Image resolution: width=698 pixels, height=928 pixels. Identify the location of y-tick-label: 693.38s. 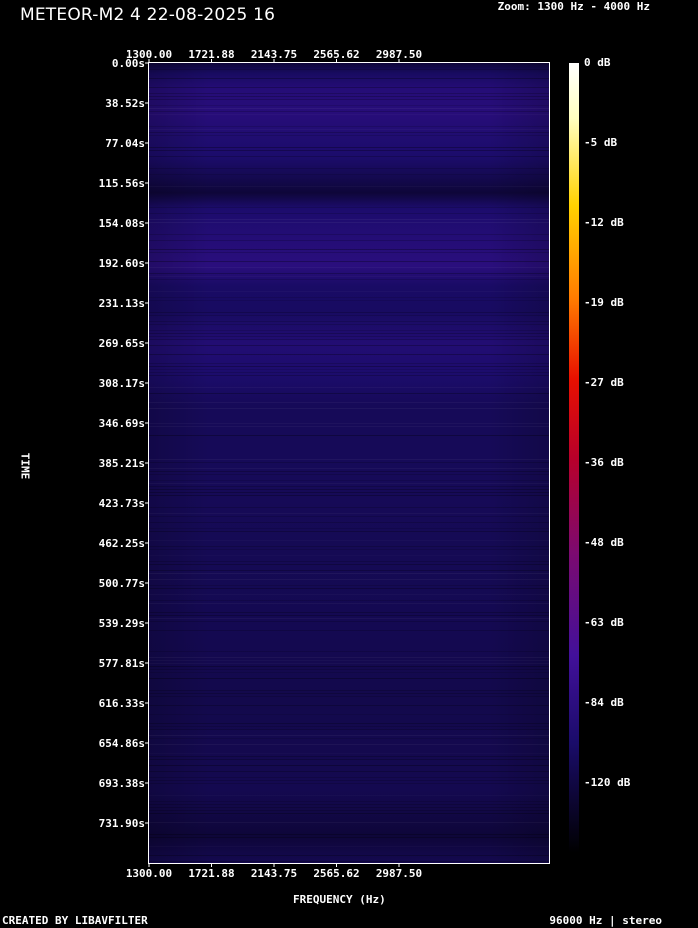
(122, 783).